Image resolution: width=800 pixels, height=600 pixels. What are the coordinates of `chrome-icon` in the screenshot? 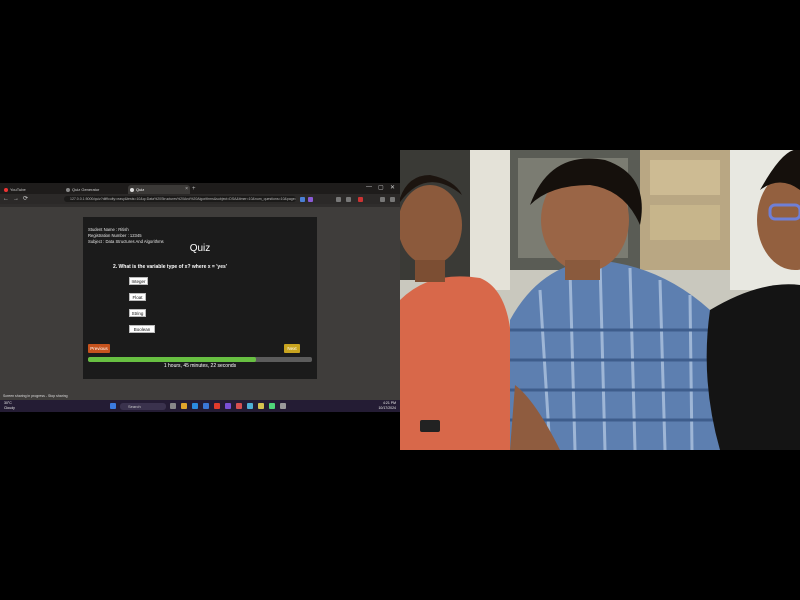 It's located at (217, 406).